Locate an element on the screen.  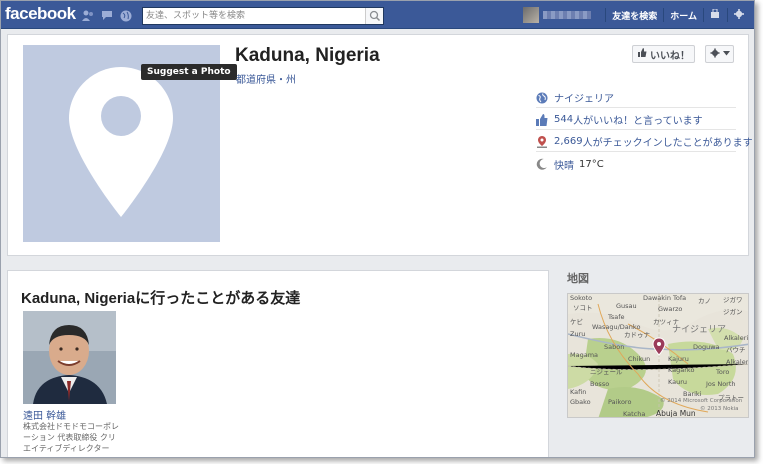
map-place-label: ニジェール is located at coordinates (606, 372).